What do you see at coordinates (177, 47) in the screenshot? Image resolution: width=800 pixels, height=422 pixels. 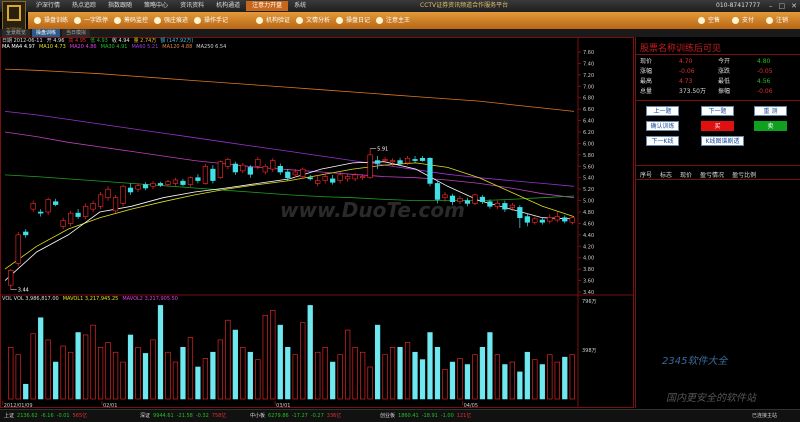 I see `info-value: MA120 4.88` at bounding box center [177, 47].